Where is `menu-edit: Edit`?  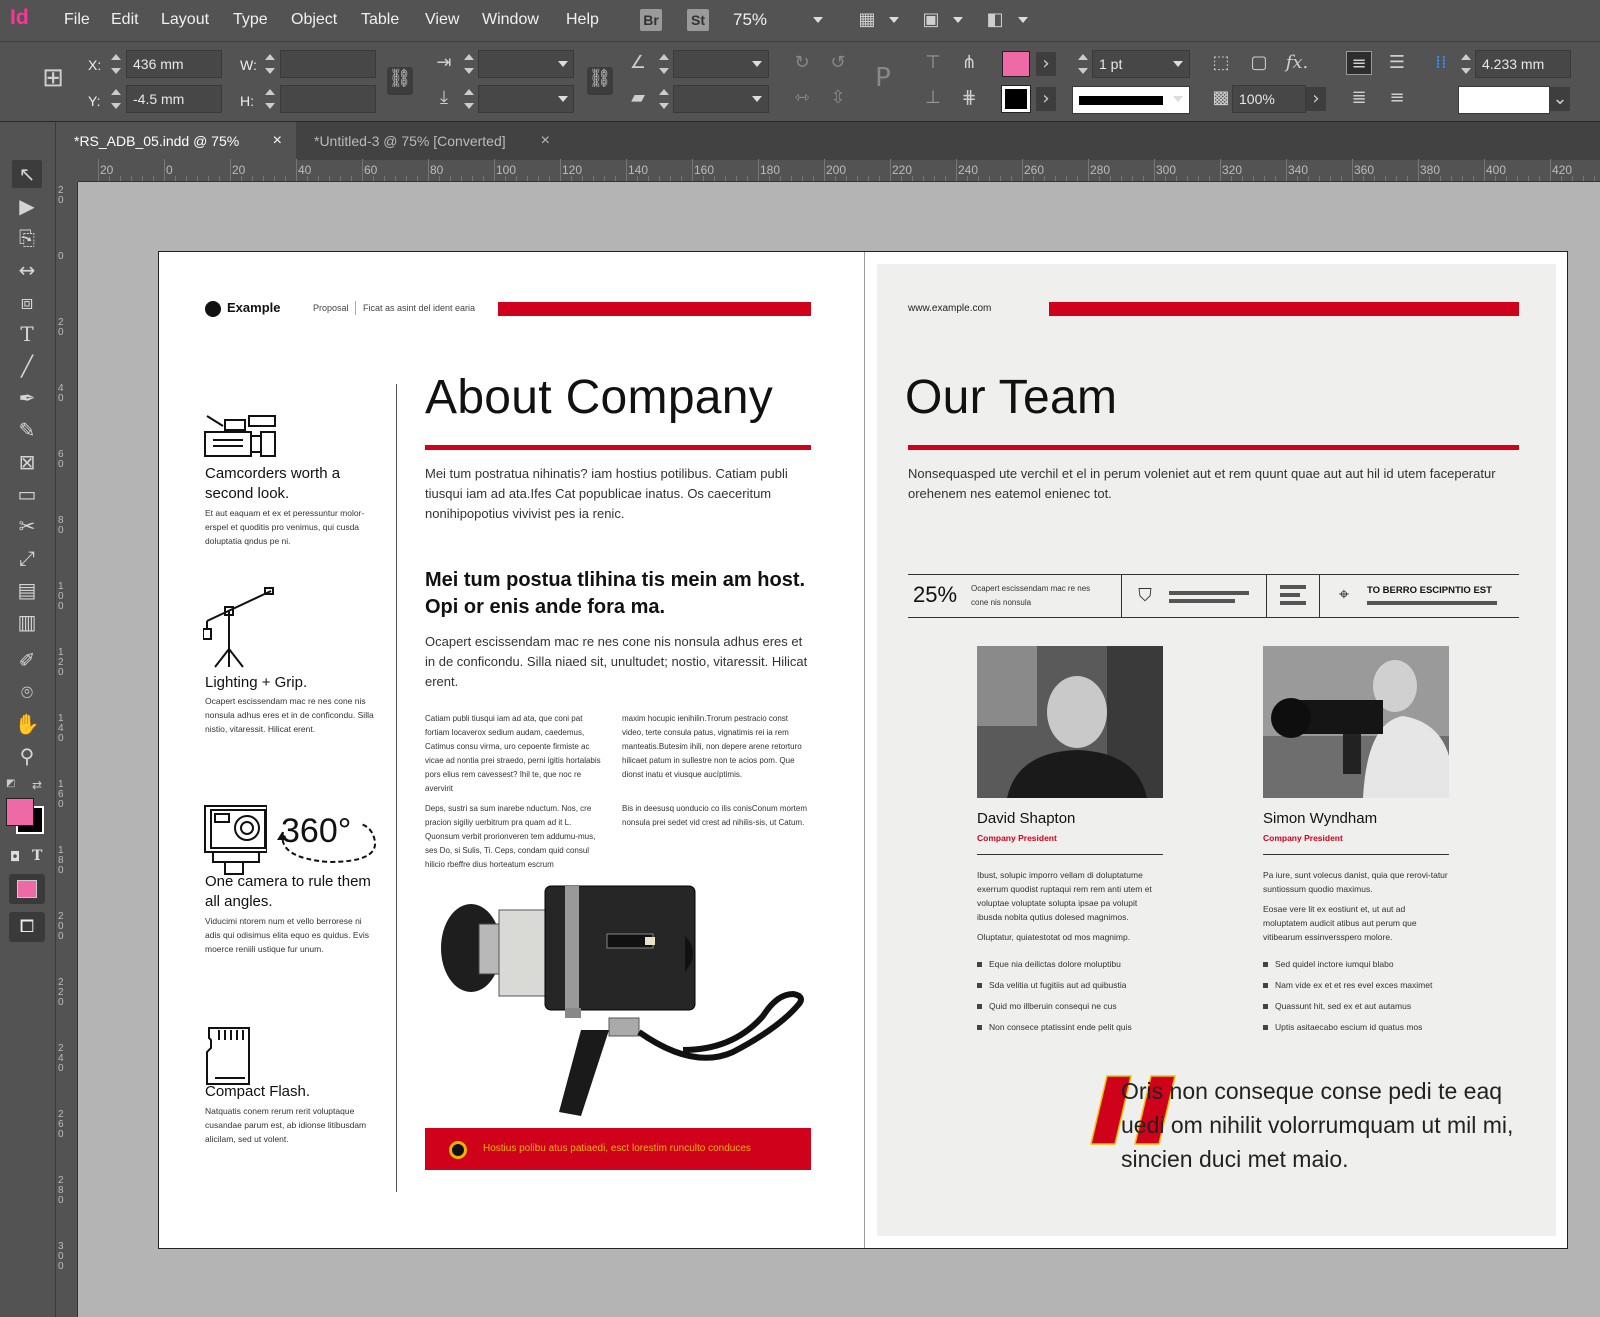 menu-edit: Edit is located at coordinates (125, 20).